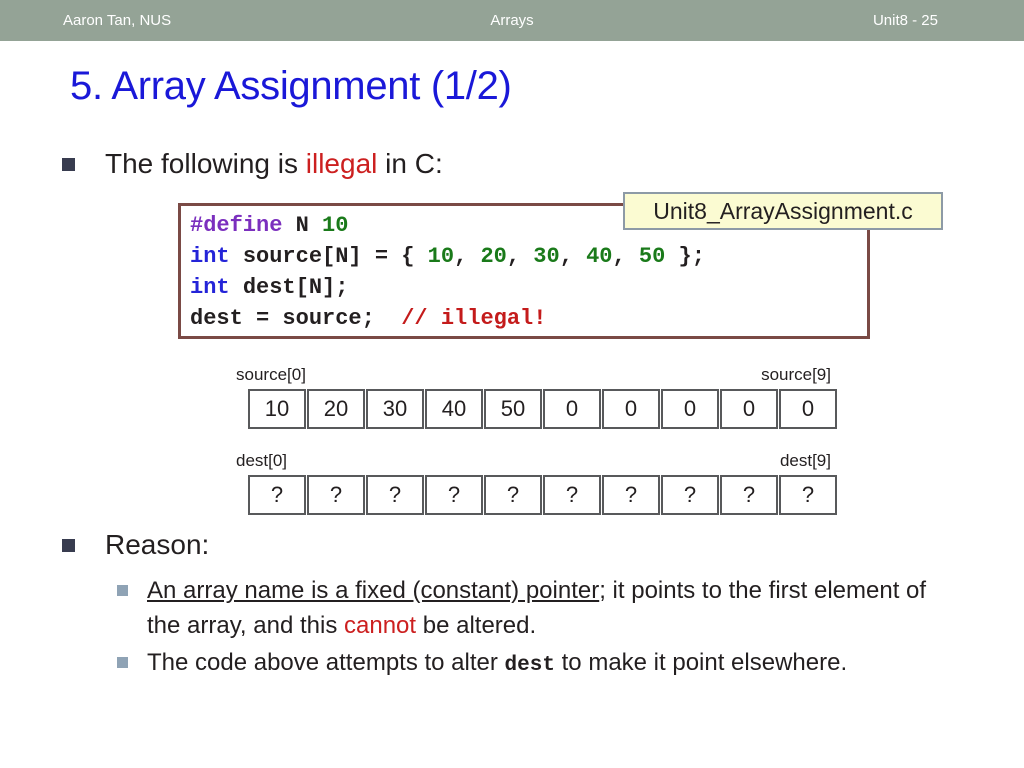 Image resolution: width=1024 pixels, height=768 pixels. I want to click on array-source-label-first: source[0], so click(271, 374).